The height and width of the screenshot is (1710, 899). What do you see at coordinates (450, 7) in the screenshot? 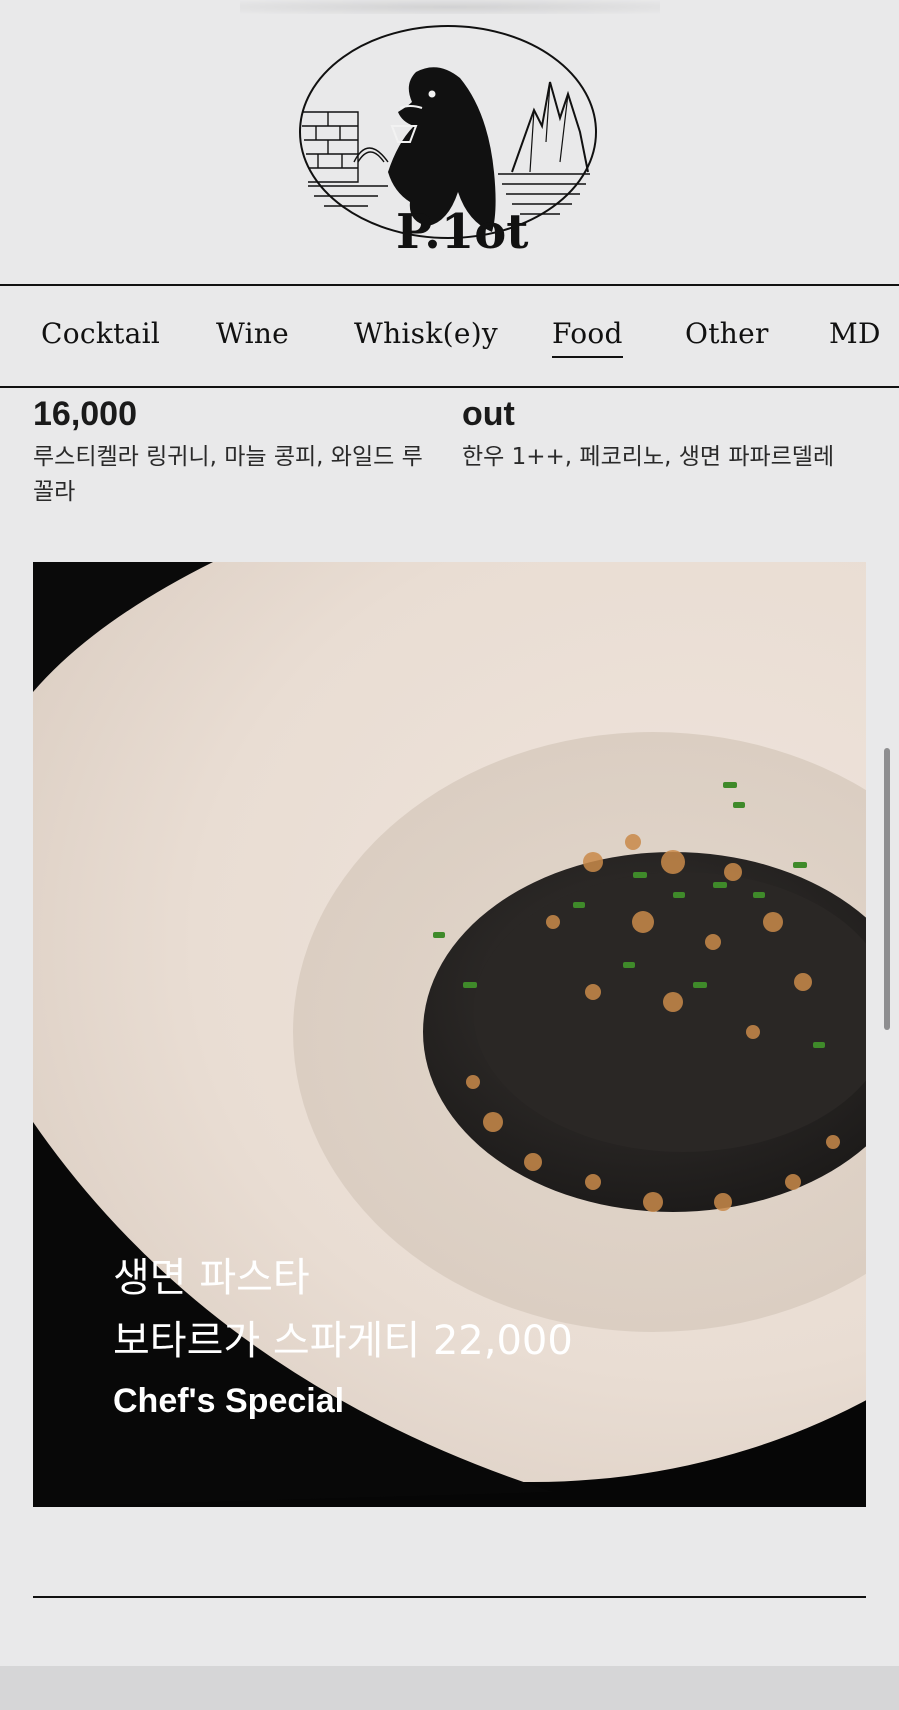
I see `header-shadow` at bounding box center [450, 7].